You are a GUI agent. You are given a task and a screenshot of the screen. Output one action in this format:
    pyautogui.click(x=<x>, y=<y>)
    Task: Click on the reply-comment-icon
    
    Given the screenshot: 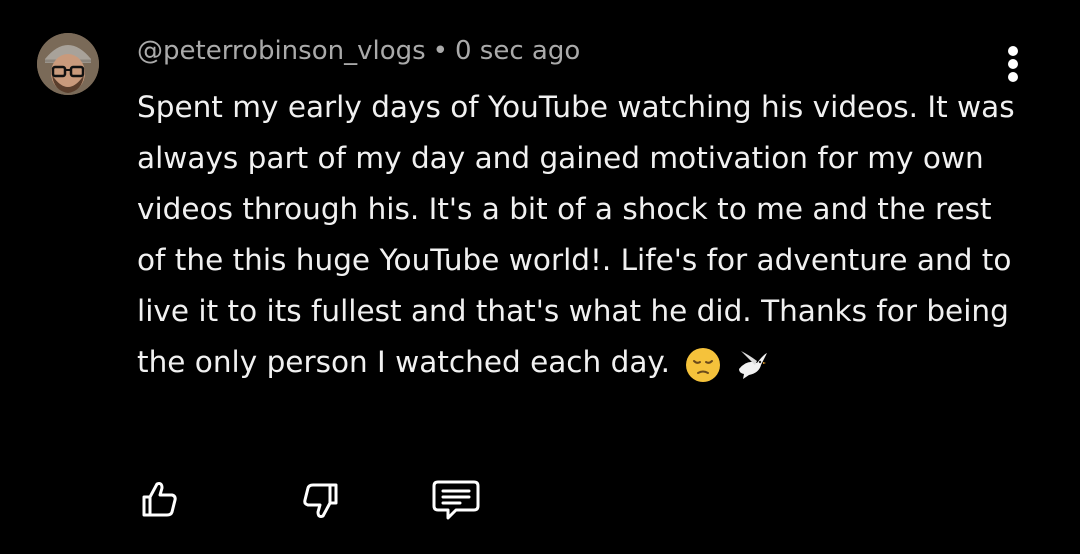 What is the action you would take?
    pyautogui.click(x=456, y=500)
    